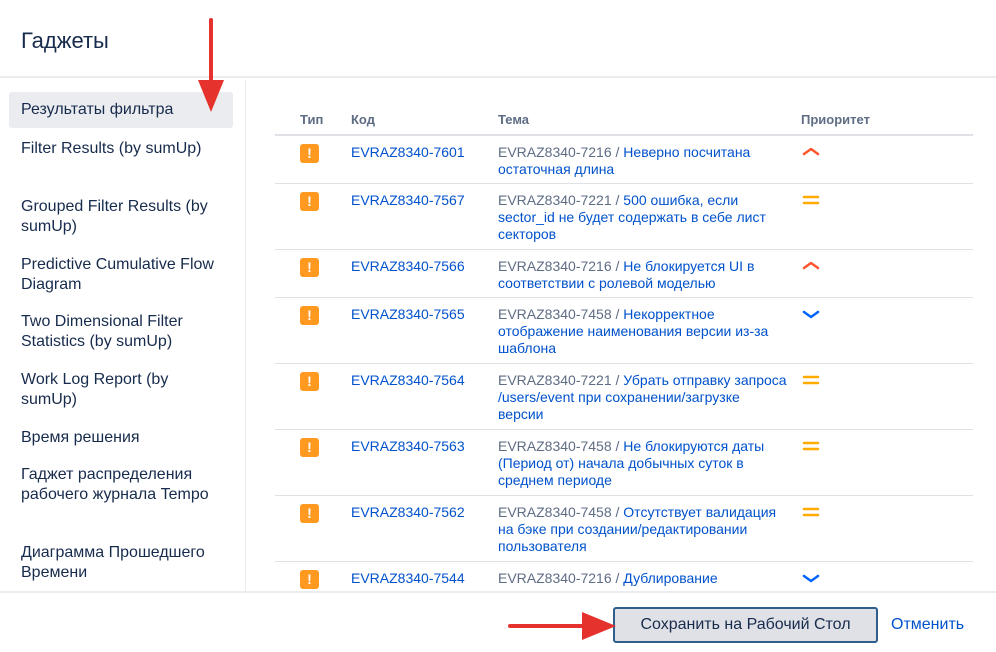 This screenshot has height=652, width=996. I want to click on sidebar-item-grouped-filter-results: Grouped Filter Results (by sumUp), so click(121, 217).